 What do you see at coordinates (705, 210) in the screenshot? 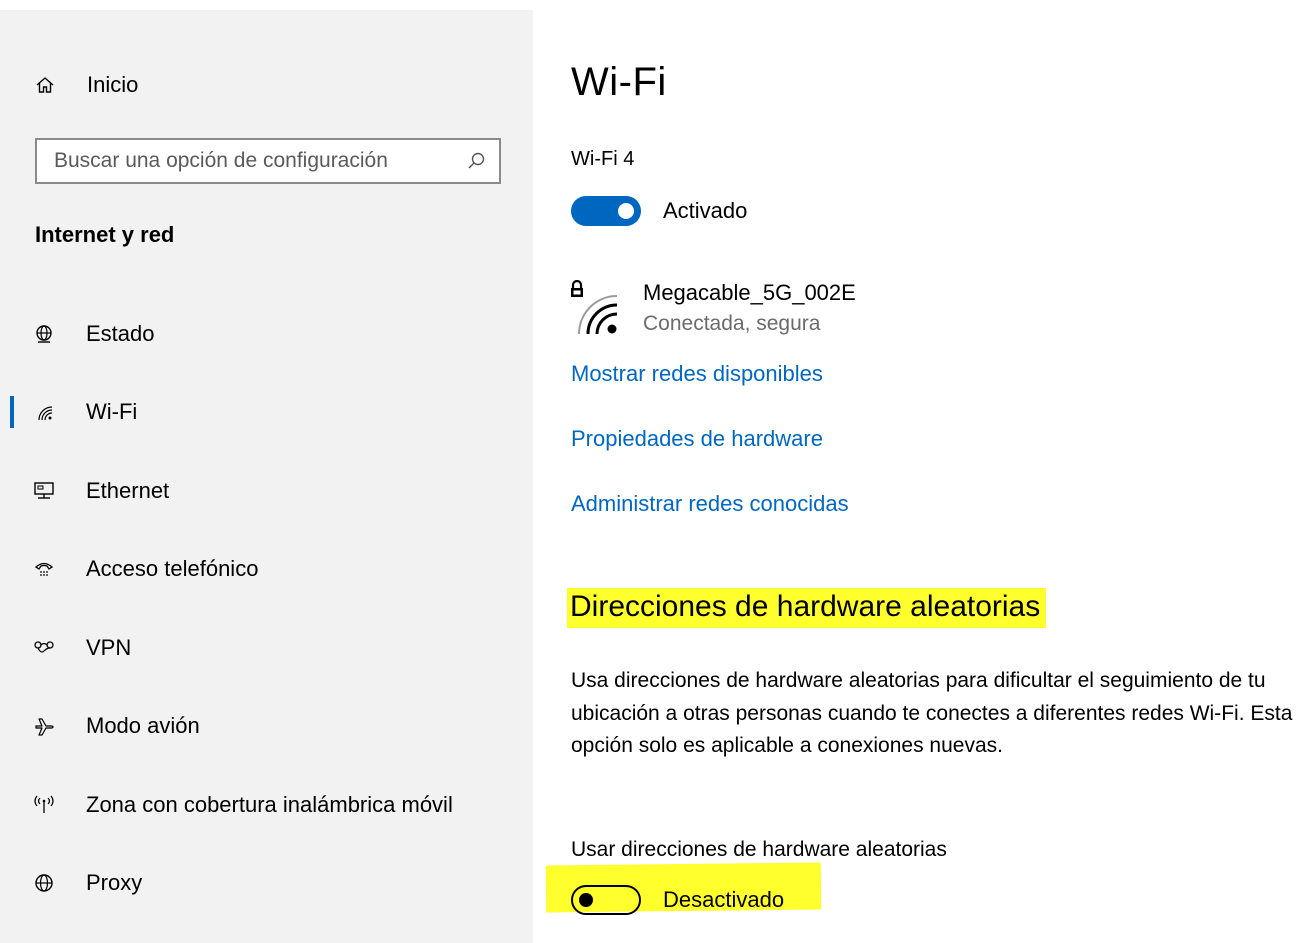
I see `wifi-toggle-label: Activado` at bounding box center [705, 210].